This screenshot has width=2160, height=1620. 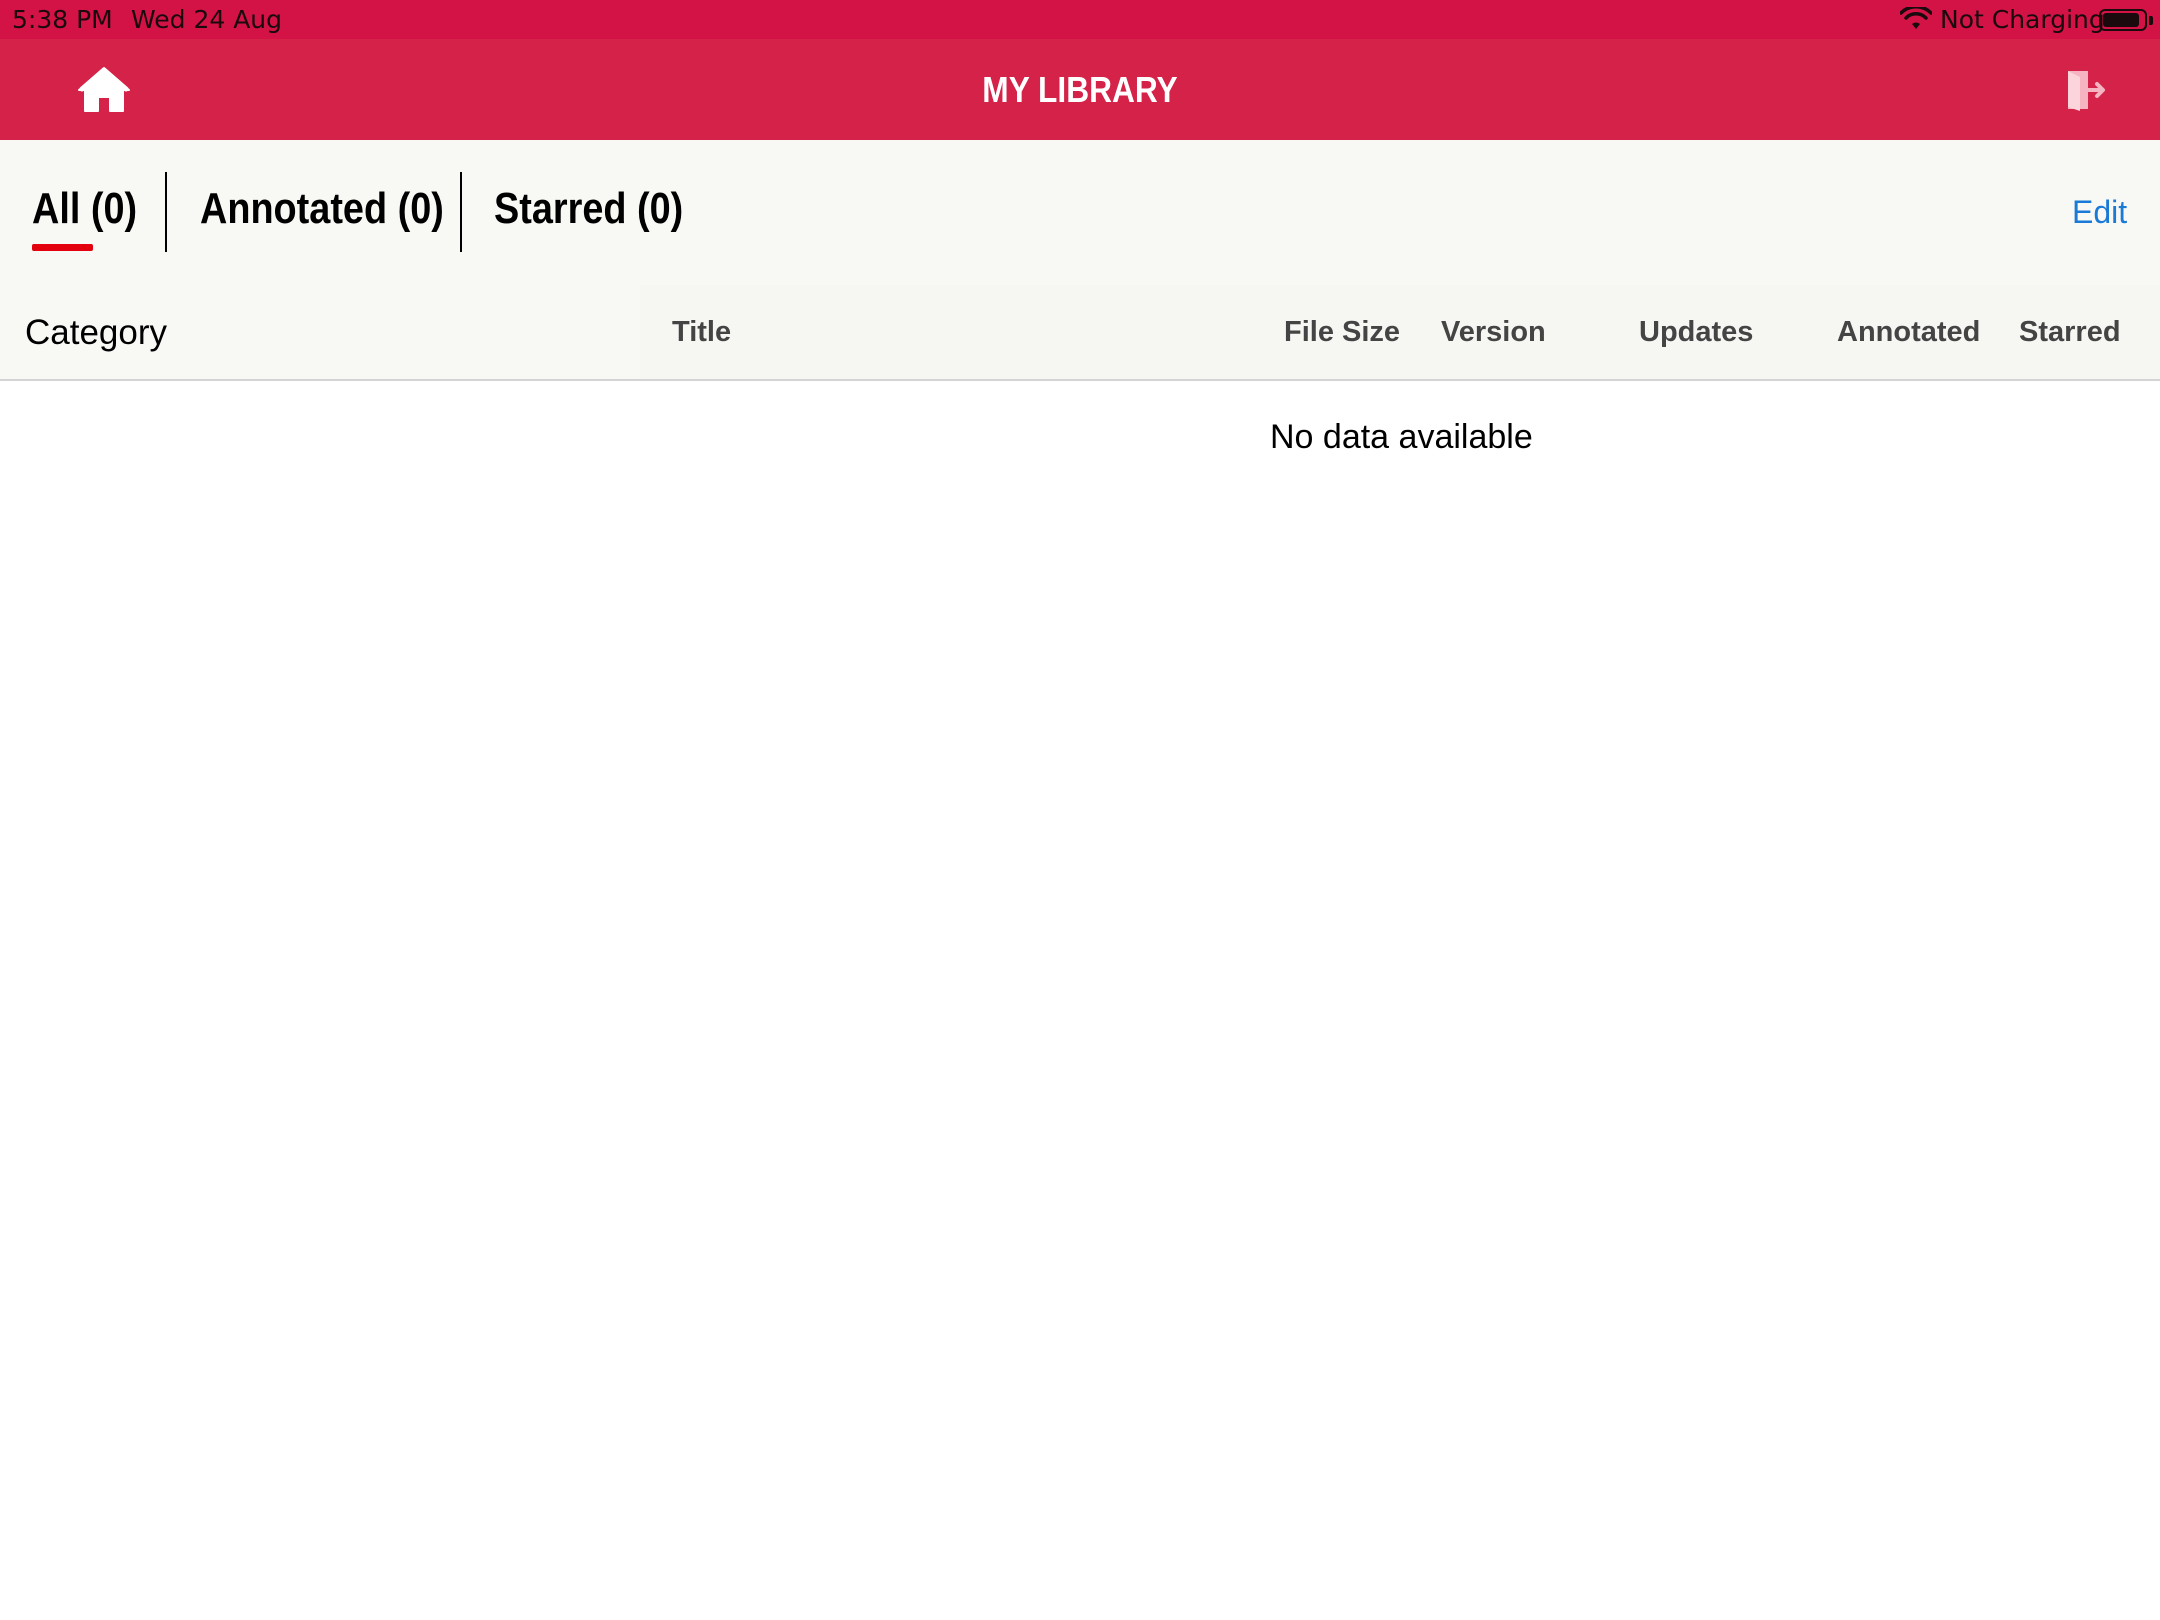 What do you see at coordinates (2151, 20) in the screenshot?
I see `battery-nub` at bounding box center [2151, 20].